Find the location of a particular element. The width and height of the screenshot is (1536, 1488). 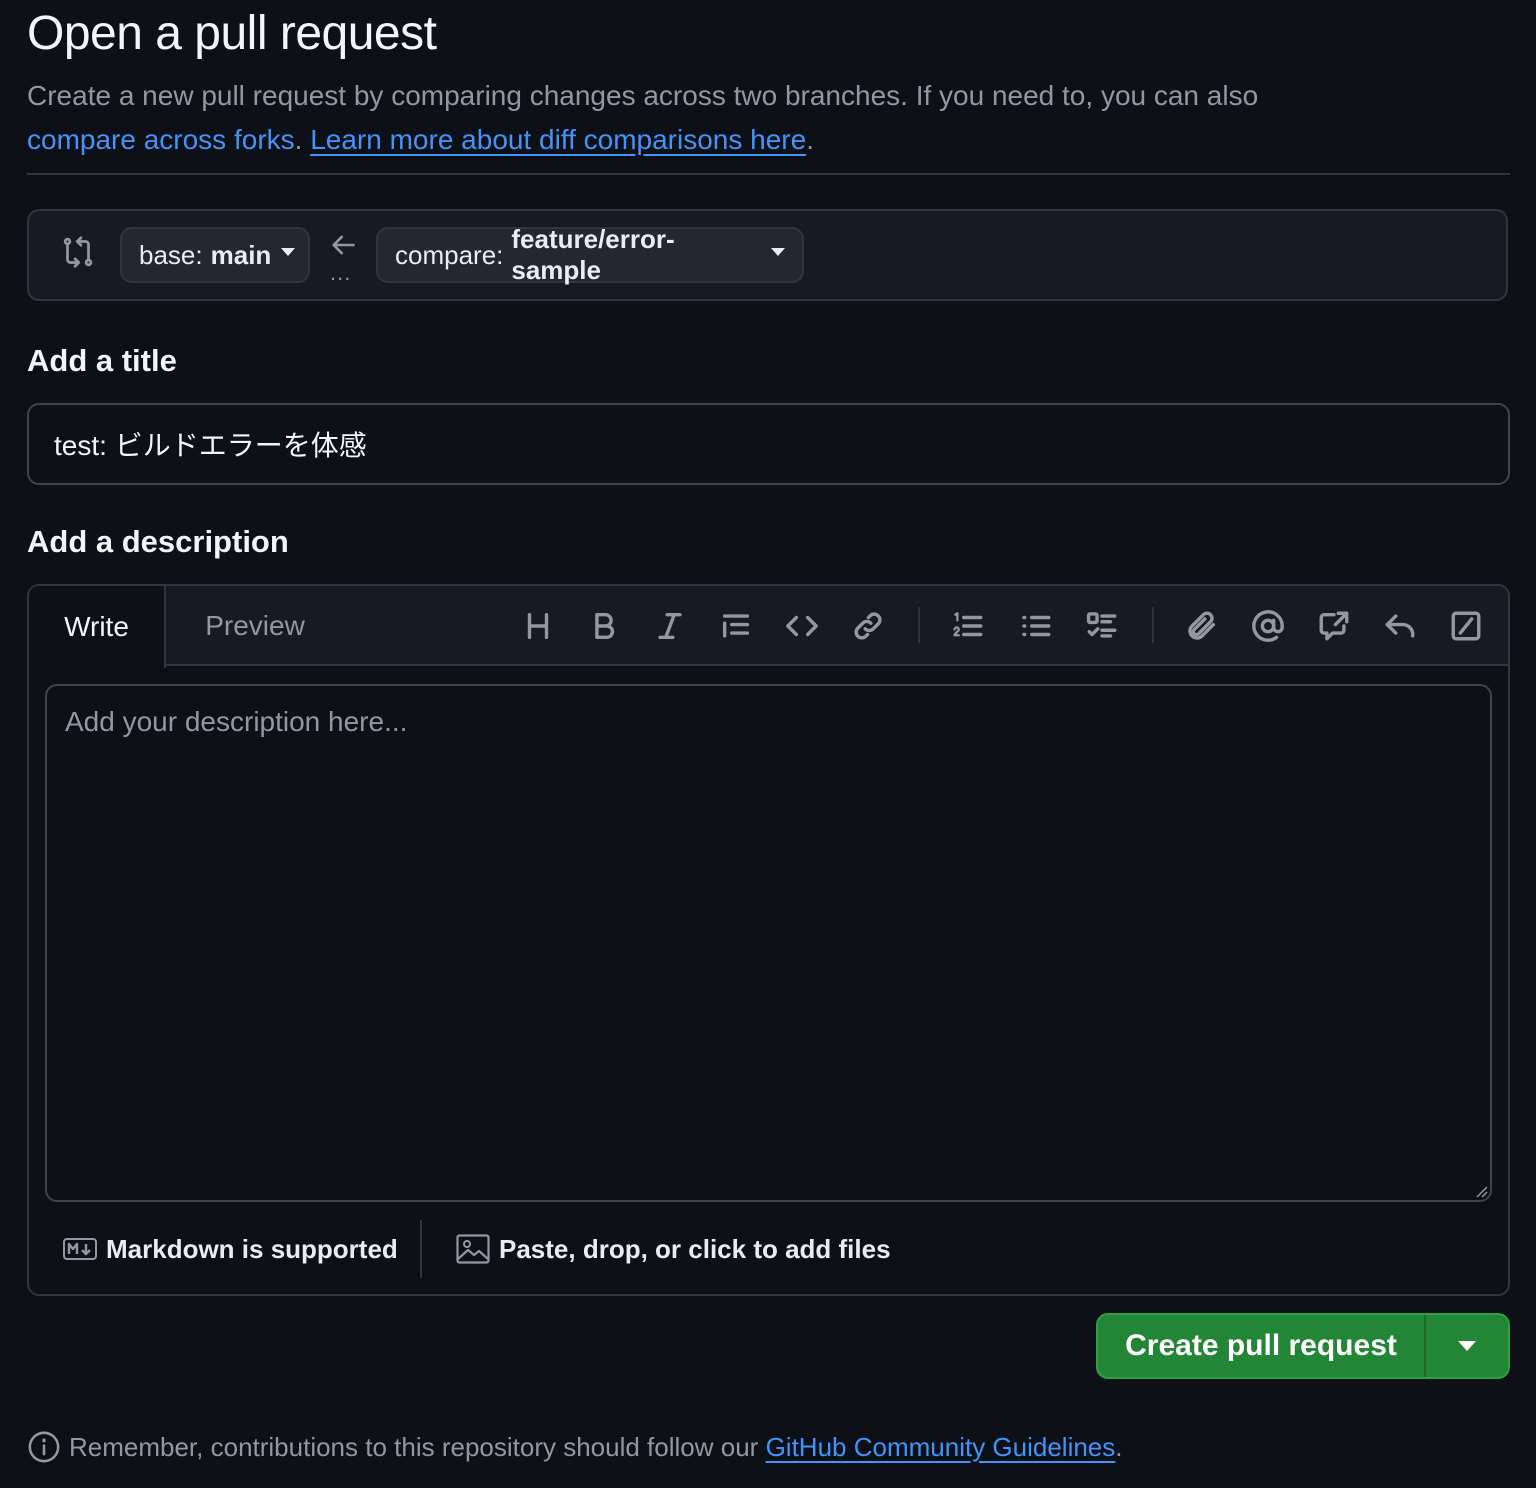

compare-prefix: compare: is located at coordinates (449, 254).